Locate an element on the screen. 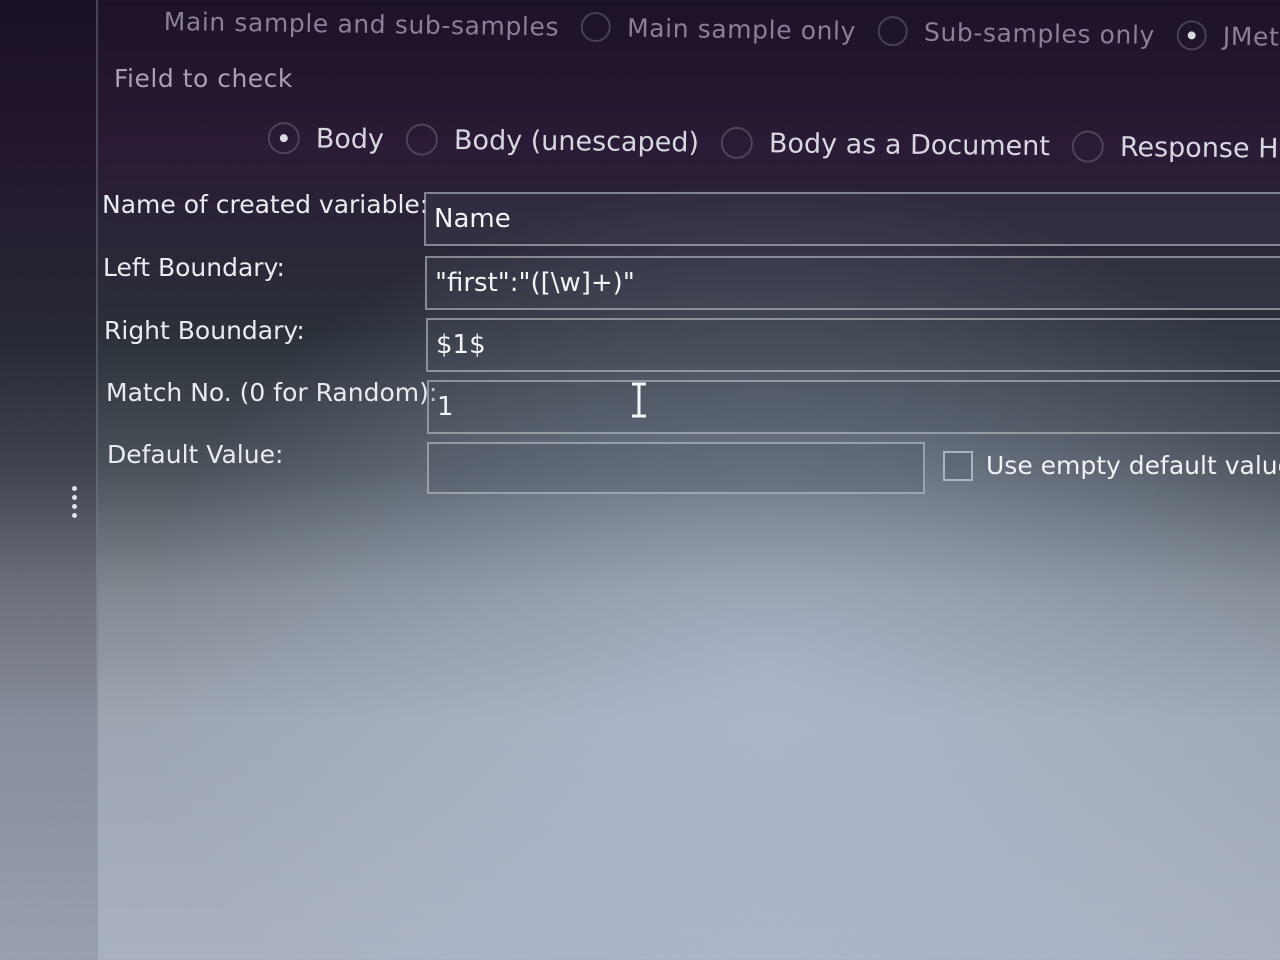  right-boundary-label: Right Boundary: is located at coordinates (204, 330).